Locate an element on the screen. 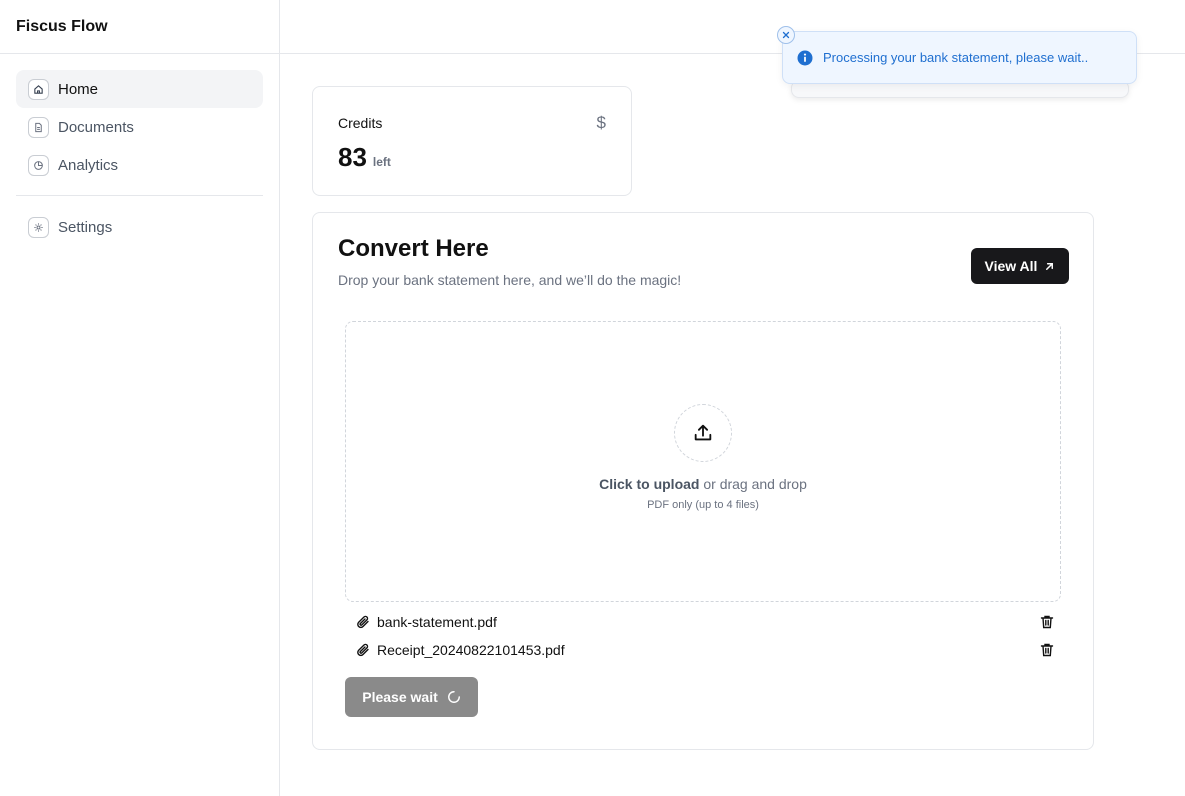 This screenshot has height=796, width=1185. view-all-button: View All is located at coordinates (1020, 266).